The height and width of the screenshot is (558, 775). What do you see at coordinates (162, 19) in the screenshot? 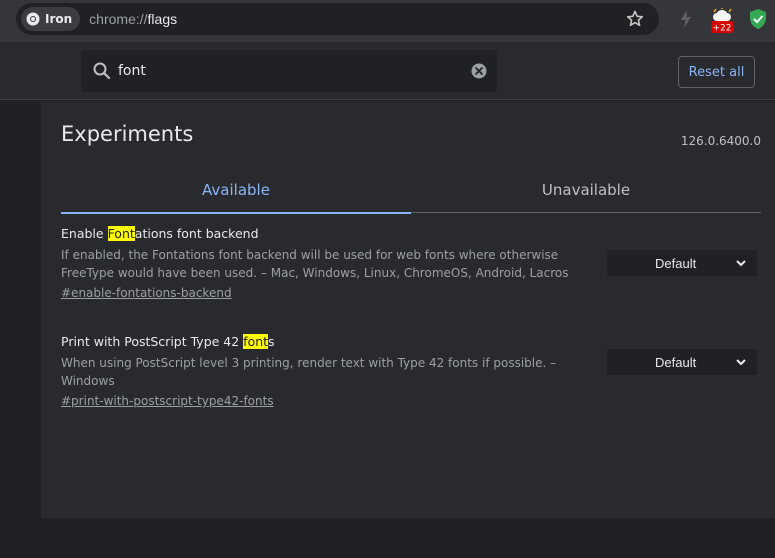
I see `url-path: flags` at bounding box center [162, 19].